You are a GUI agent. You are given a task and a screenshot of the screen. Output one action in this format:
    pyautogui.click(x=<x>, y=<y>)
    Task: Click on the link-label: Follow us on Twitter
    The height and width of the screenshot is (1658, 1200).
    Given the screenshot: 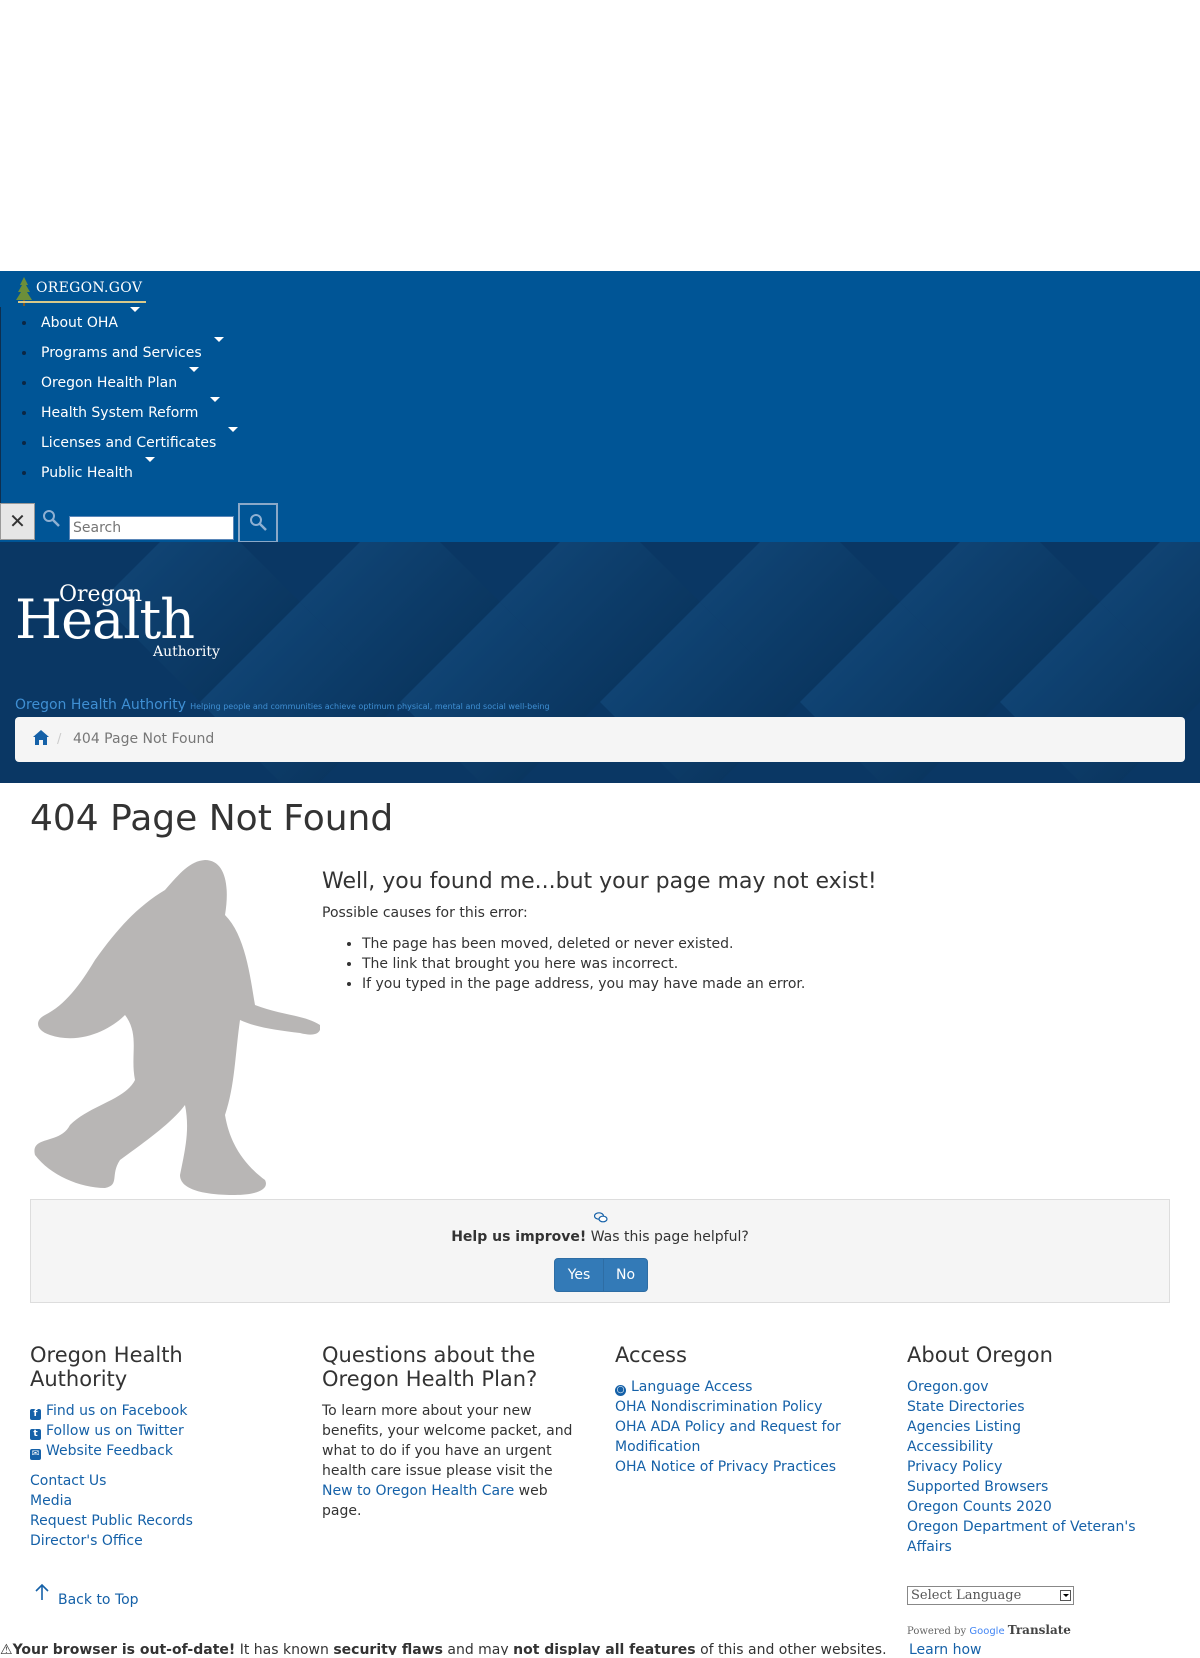 What is the action you would take?
    pyautogui.click(x=115, y=1431)
    